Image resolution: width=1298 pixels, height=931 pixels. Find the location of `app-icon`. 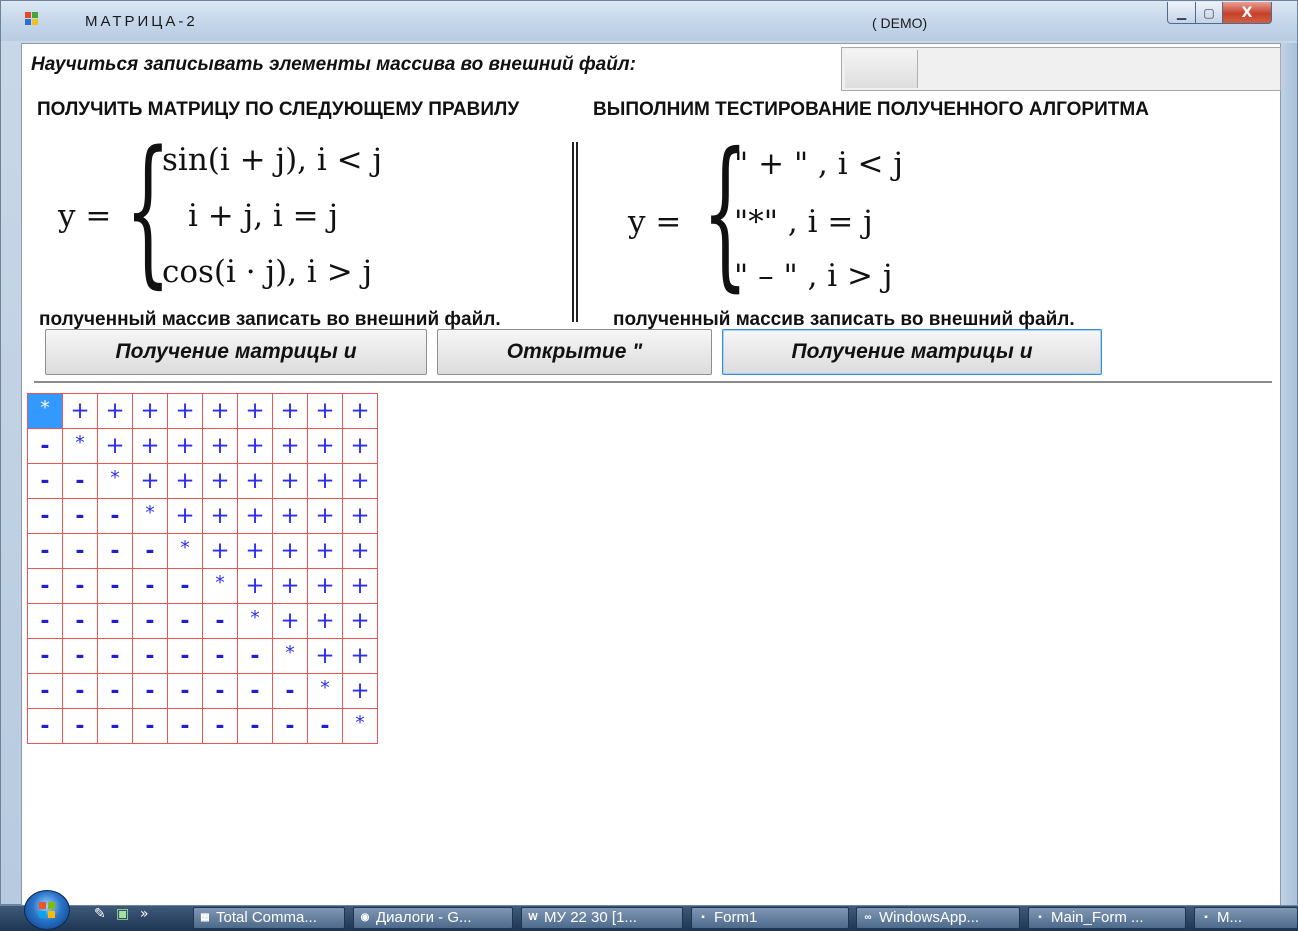

app-icon is located at coordinates (32, 19).